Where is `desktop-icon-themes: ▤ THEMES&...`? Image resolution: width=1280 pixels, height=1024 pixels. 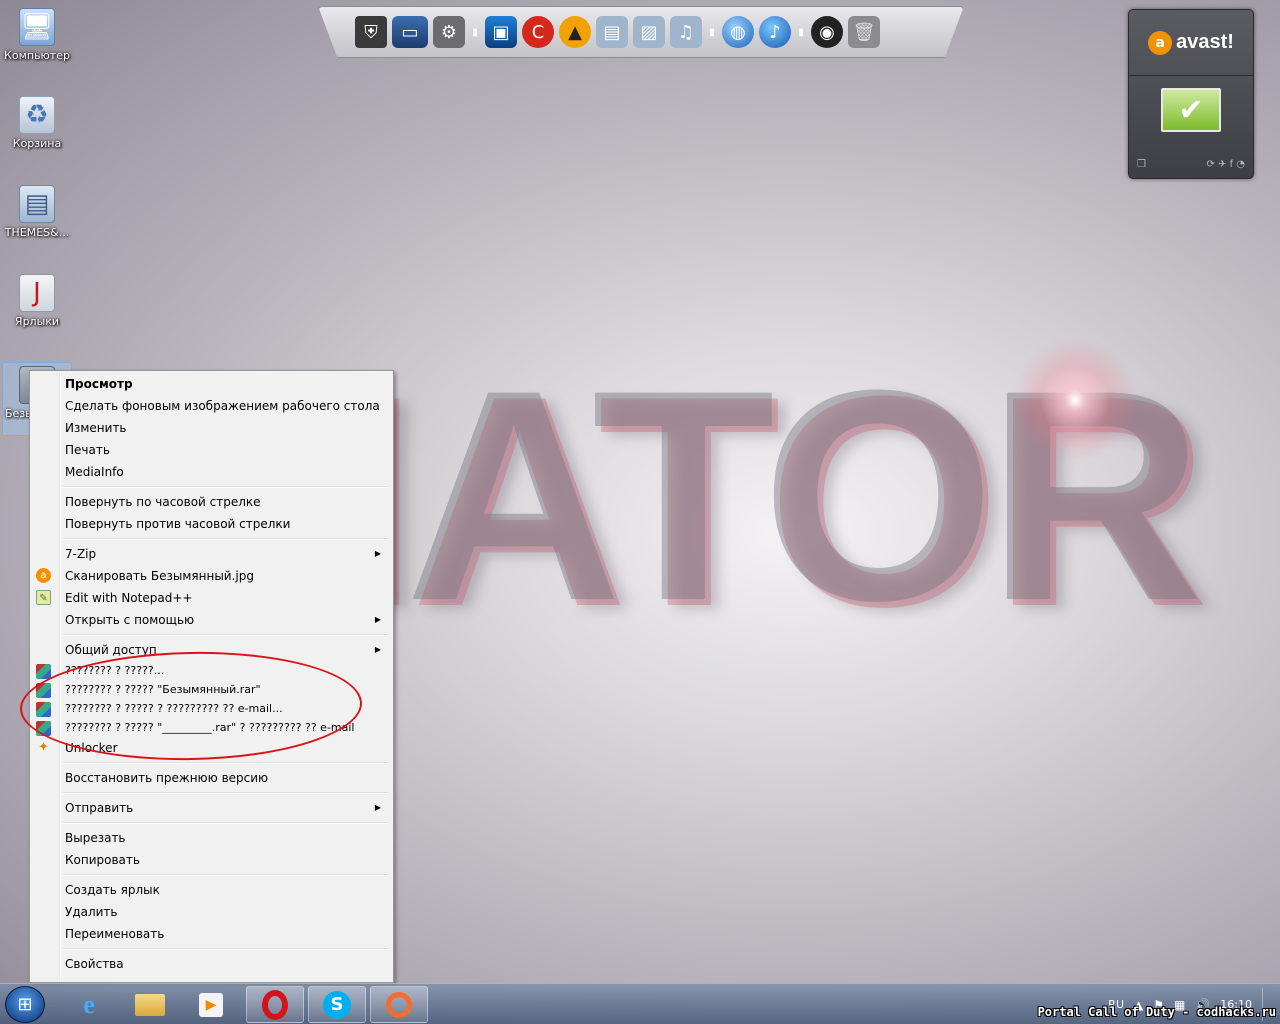
desktop-icon-themes: ▤ THEMES&... is located at coordinates (37, 212).